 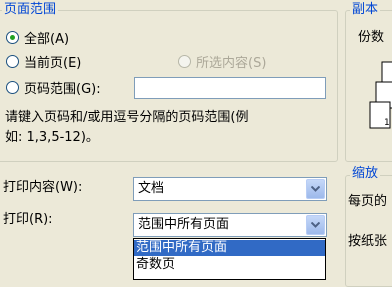 I want to click on page-range-hint-line2: 如: 1,3,5-12)。, so click(x=52, y=137).